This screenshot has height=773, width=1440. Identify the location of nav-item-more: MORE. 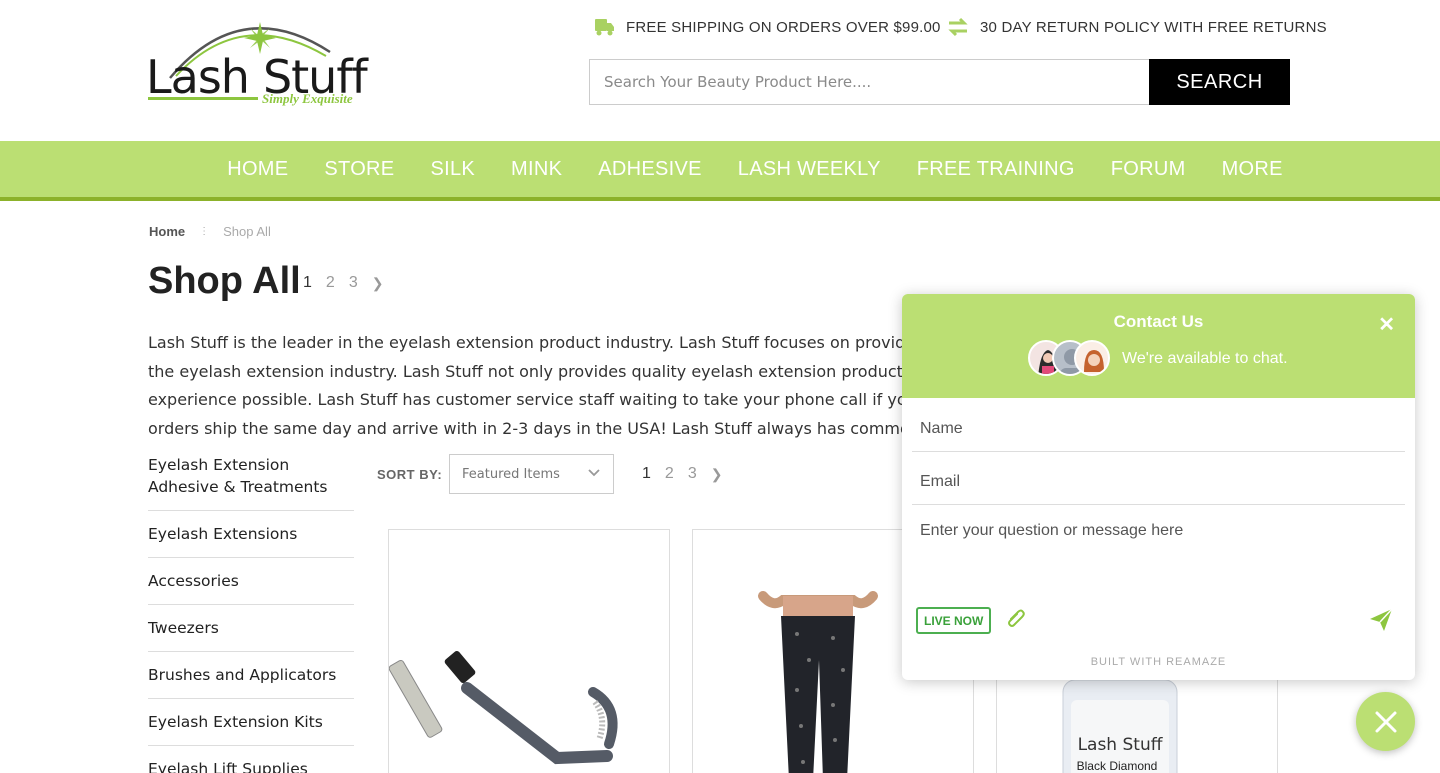
(1252, 169).